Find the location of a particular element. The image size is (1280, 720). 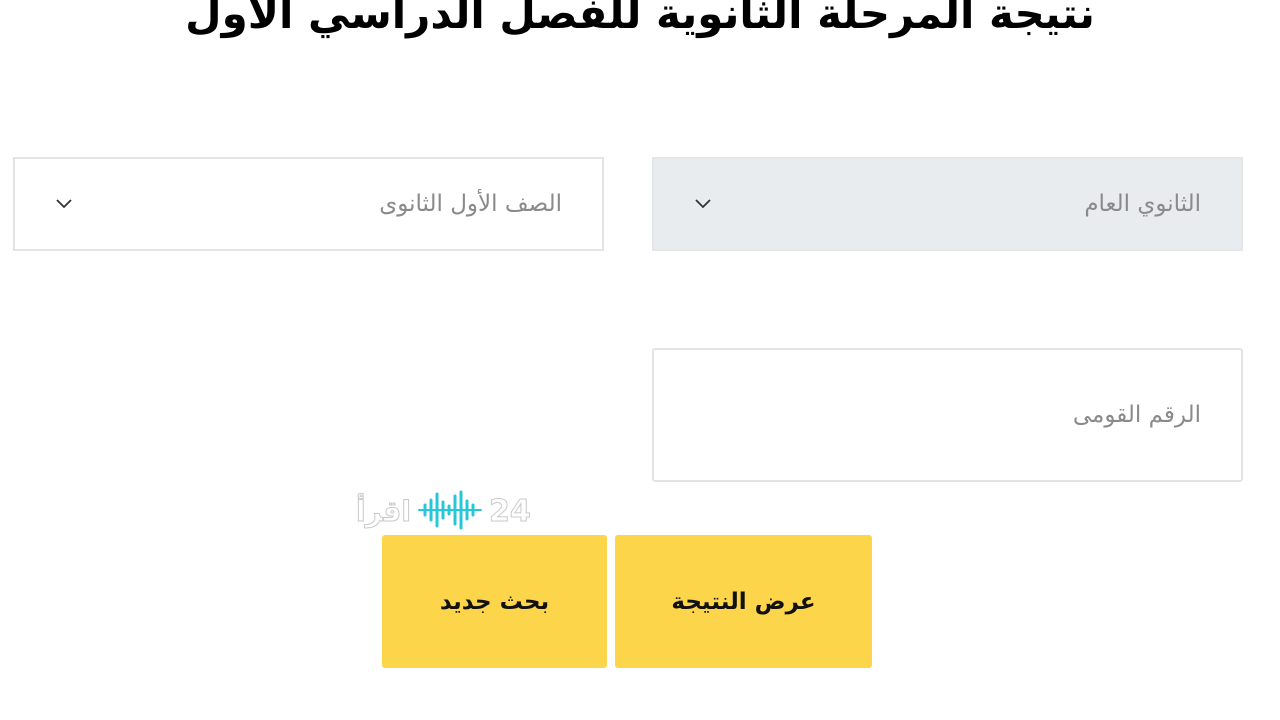

show-result-button: عرض النتيجة is located at coordinates (743, 601).